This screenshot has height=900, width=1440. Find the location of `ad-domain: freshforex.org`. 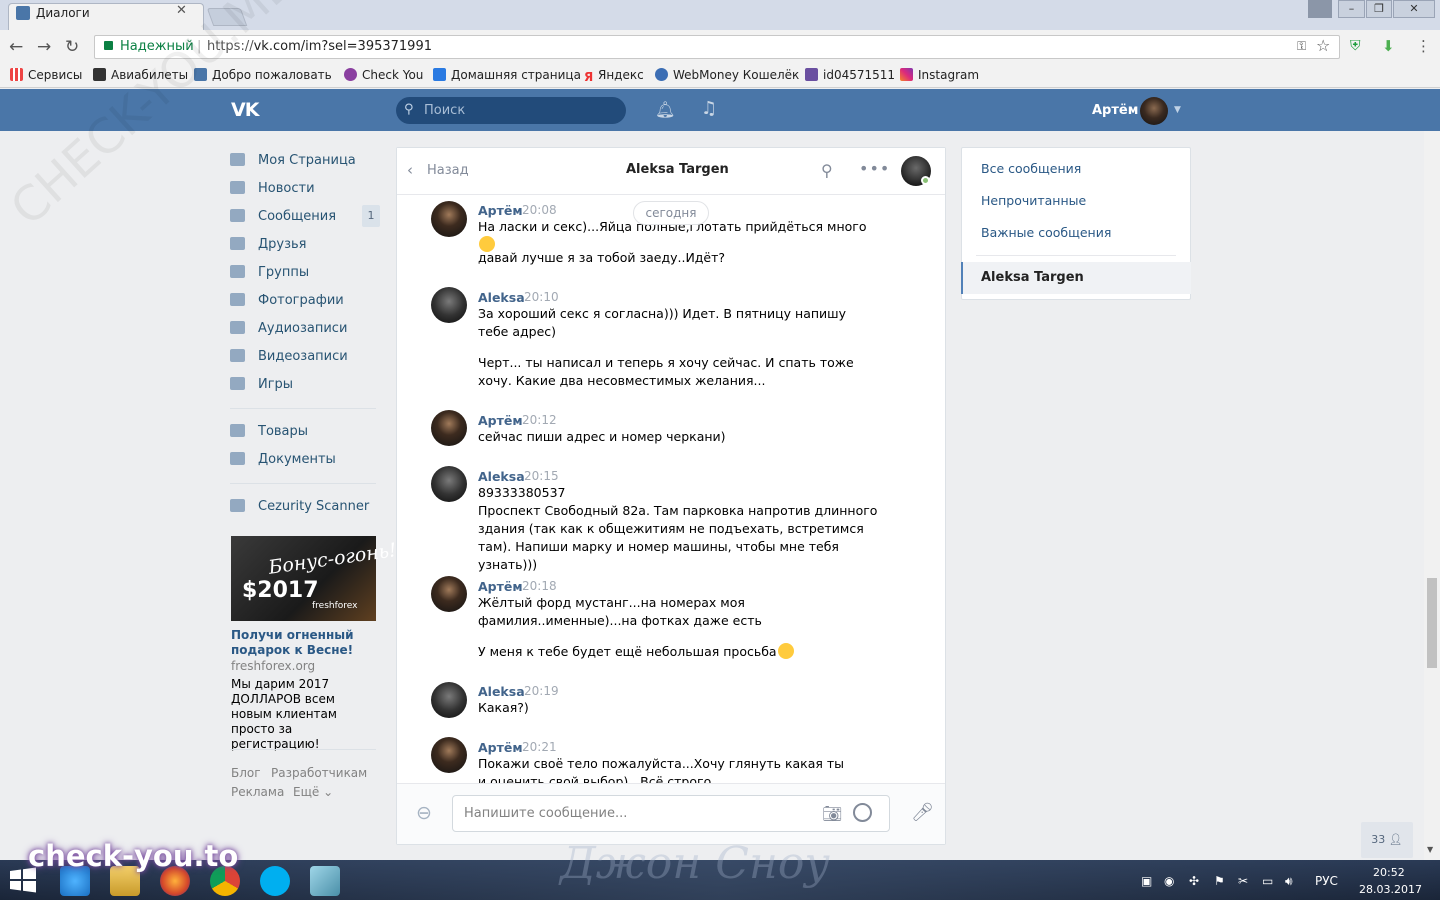

ad-domain: freshforex.org is located at coordinates (273, 666).